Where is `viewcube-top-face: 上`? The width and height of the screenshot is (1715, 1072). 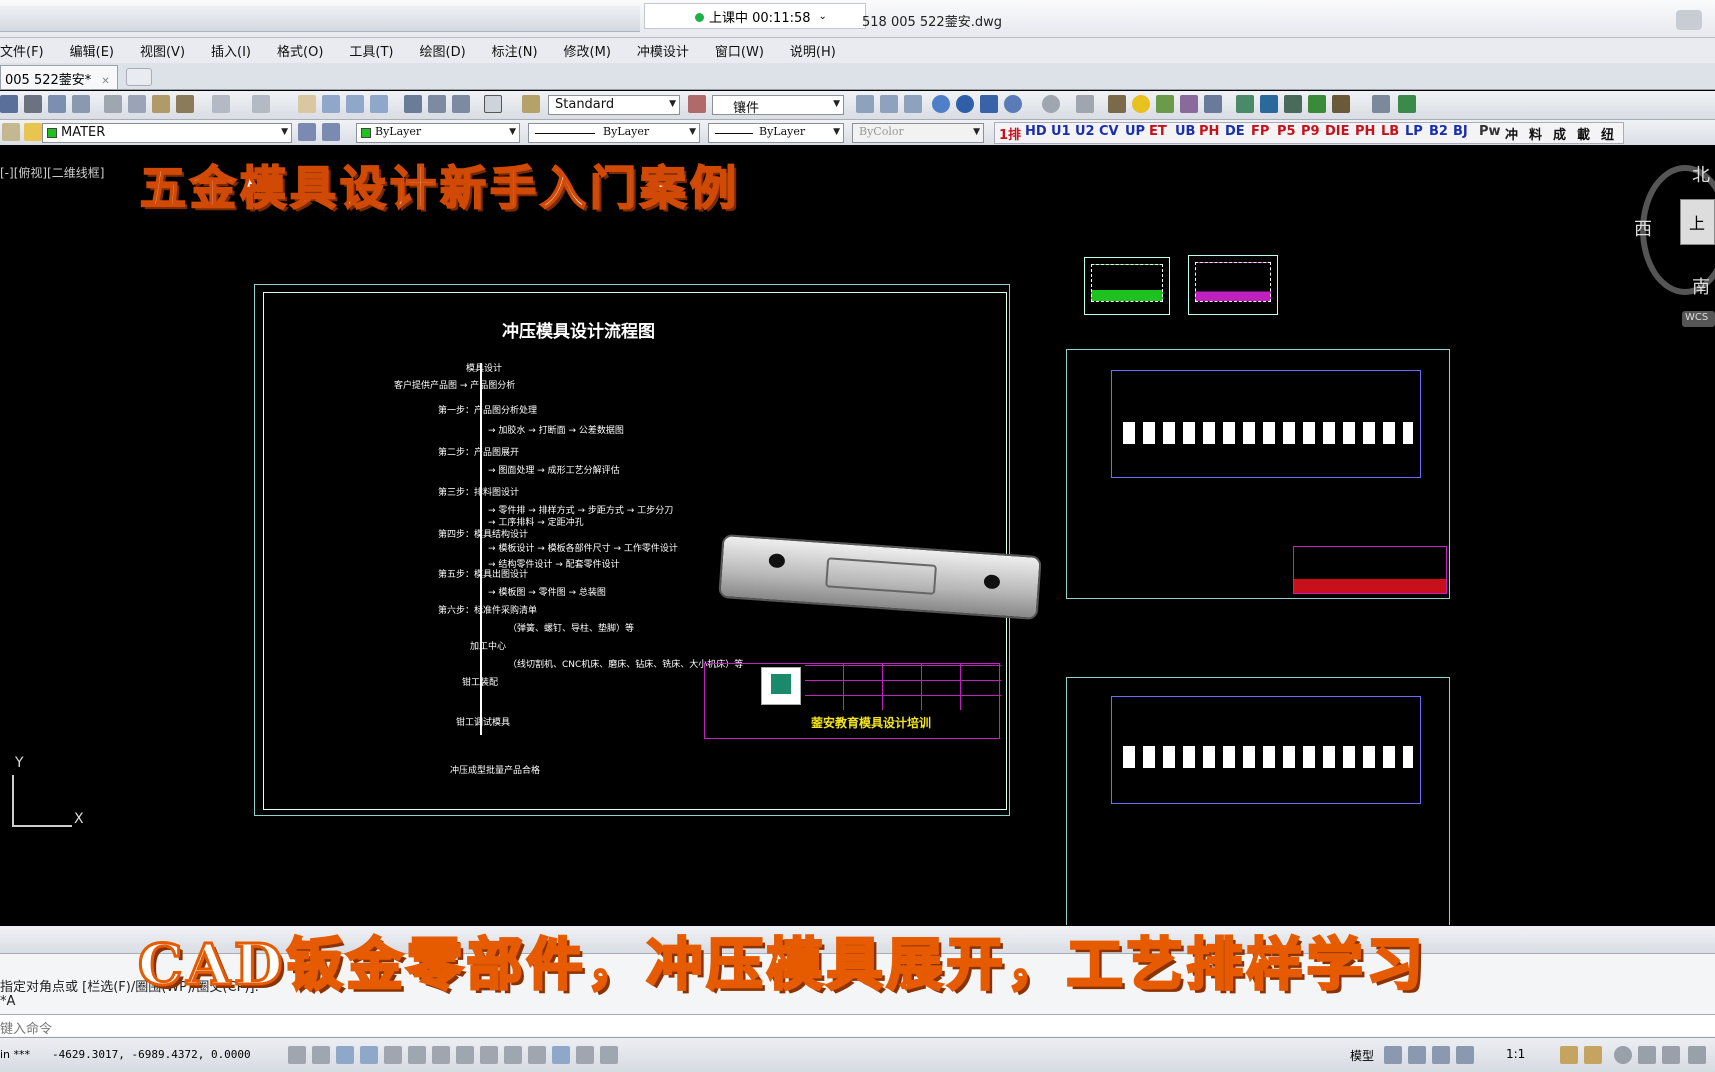 viewcube-top-face: 上 is located at coordinates (1697, 222).